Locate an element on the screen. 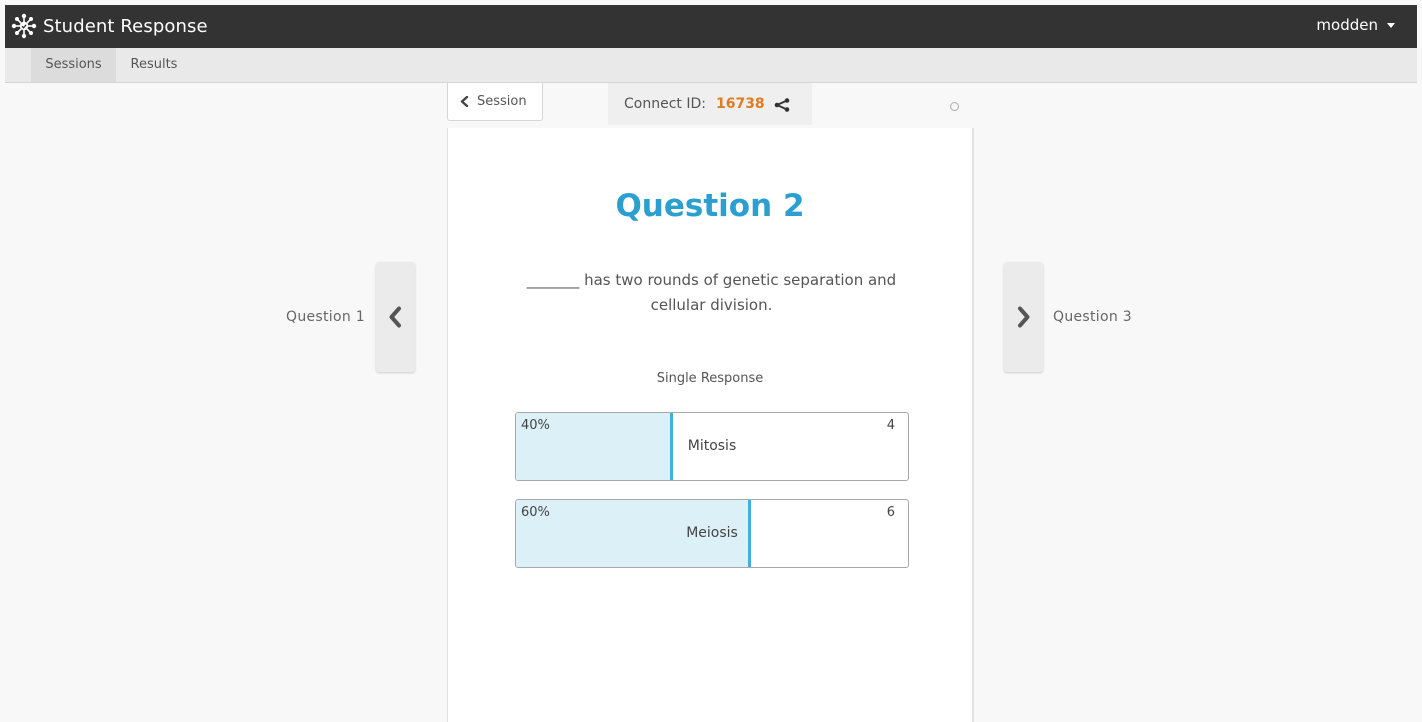  brand: Student Response is located at coordinates (109, 26).